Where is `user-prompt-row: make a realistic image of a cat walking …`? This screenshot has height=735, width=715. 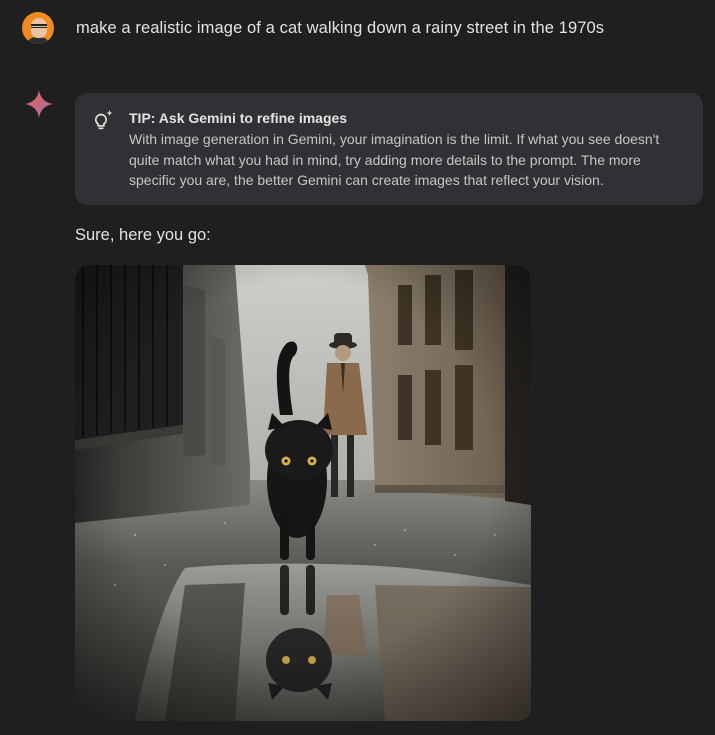 user-prompt-row: make a realistic image of a cat walking … is located at coordinates (313, 28).